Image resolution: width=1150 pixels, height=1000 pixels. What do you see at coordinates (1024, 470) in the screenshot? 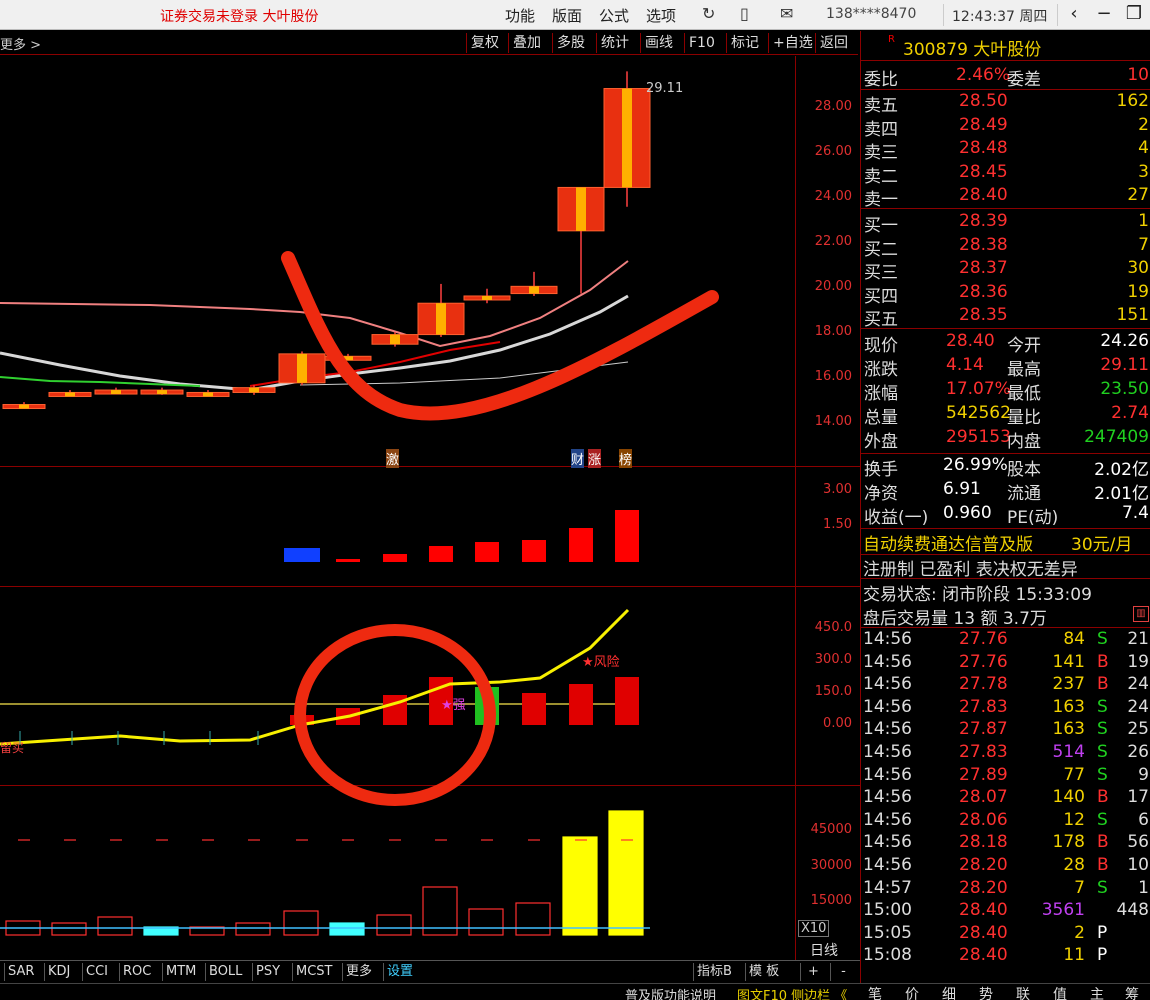
I see `fund-label: 股本` at bounding box center [1024, 470].